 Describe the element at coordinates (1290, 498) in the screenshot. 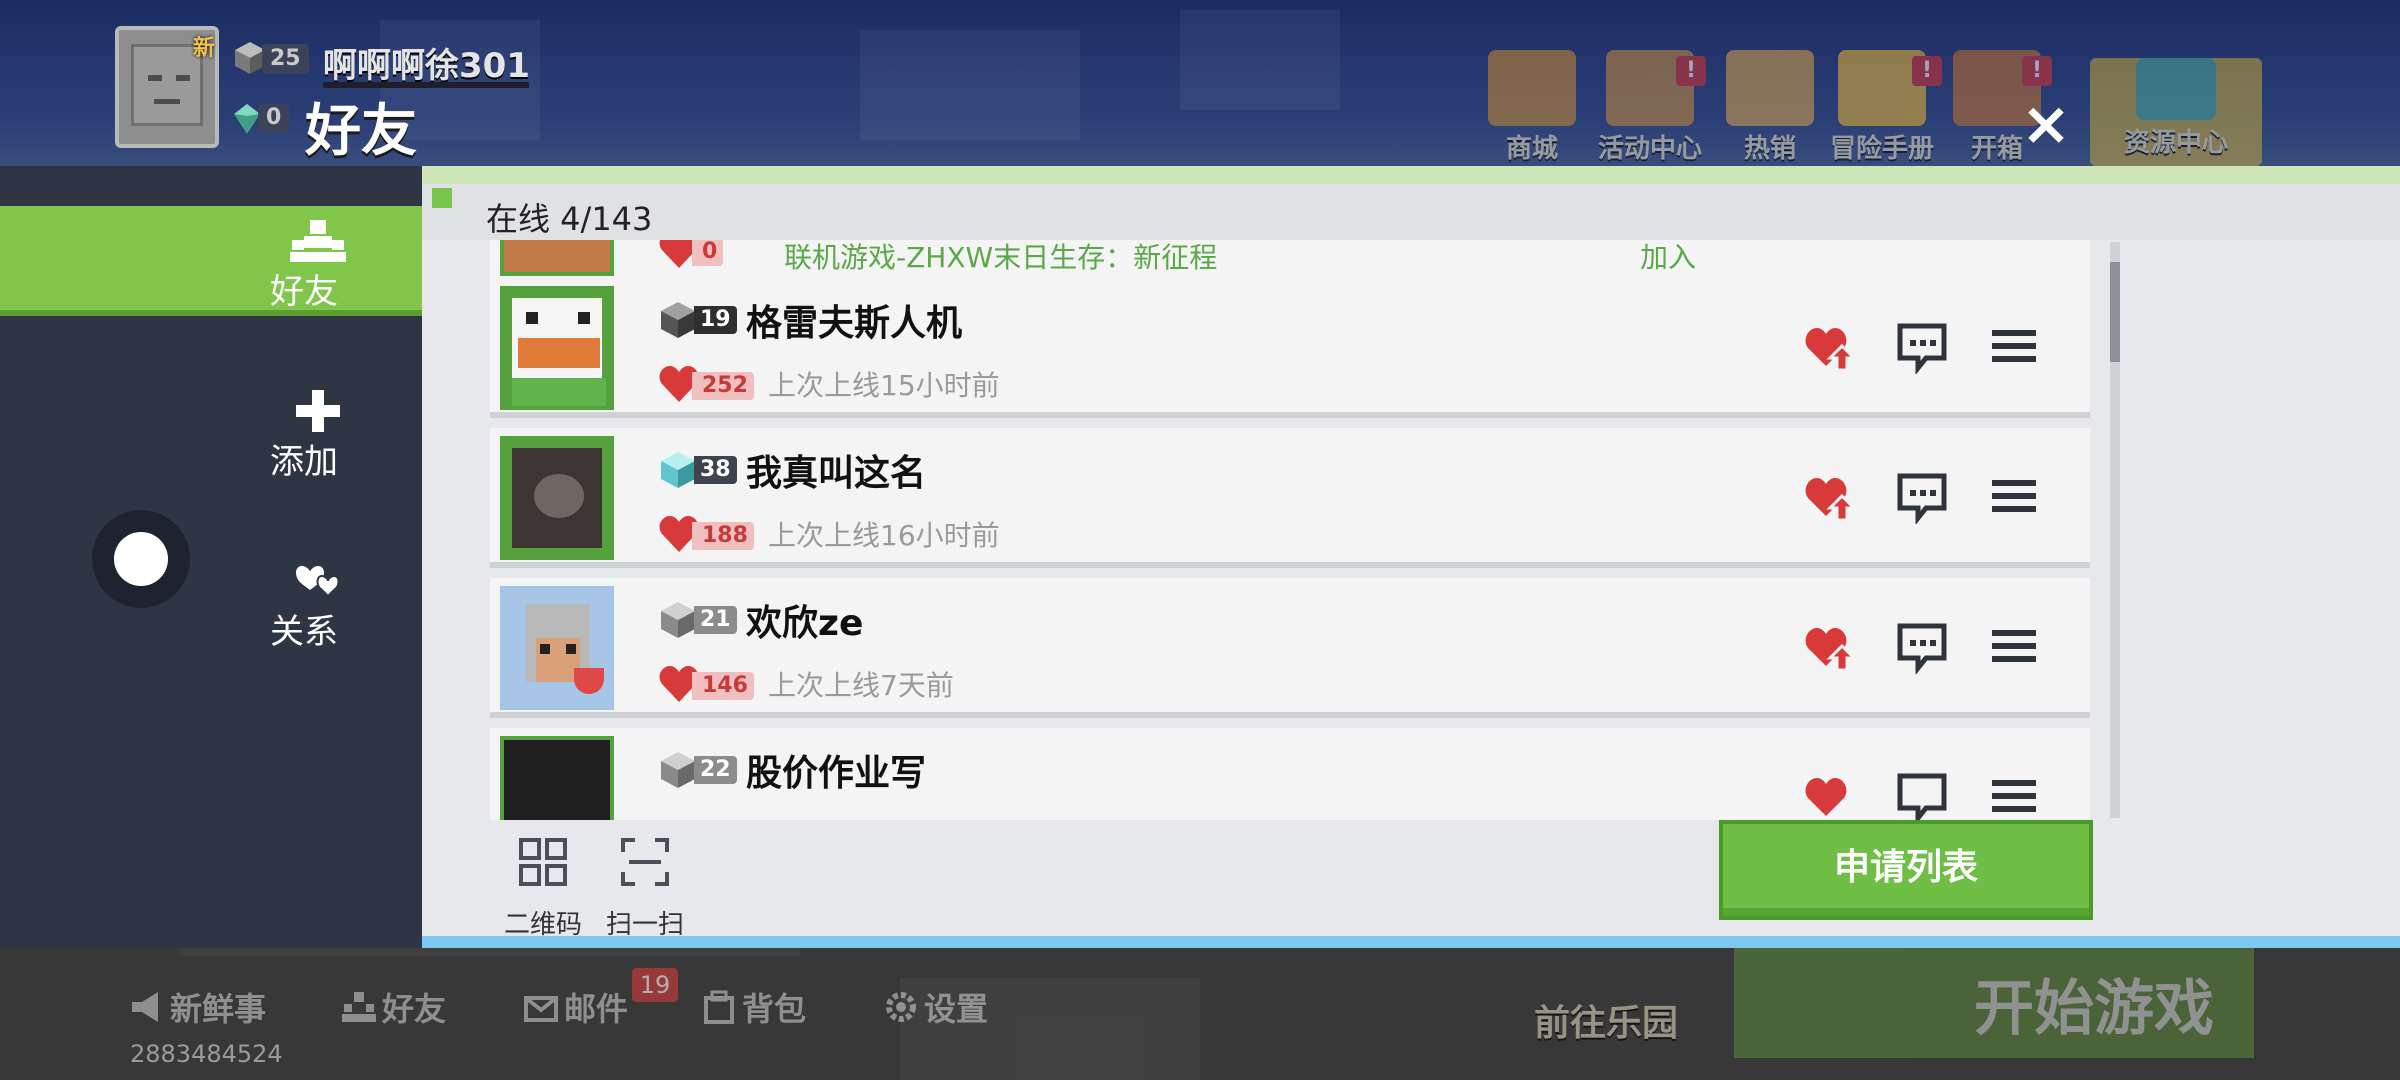

I see `friend-row: 38 我真叫这名 188 上次上线16小时前` at that location.